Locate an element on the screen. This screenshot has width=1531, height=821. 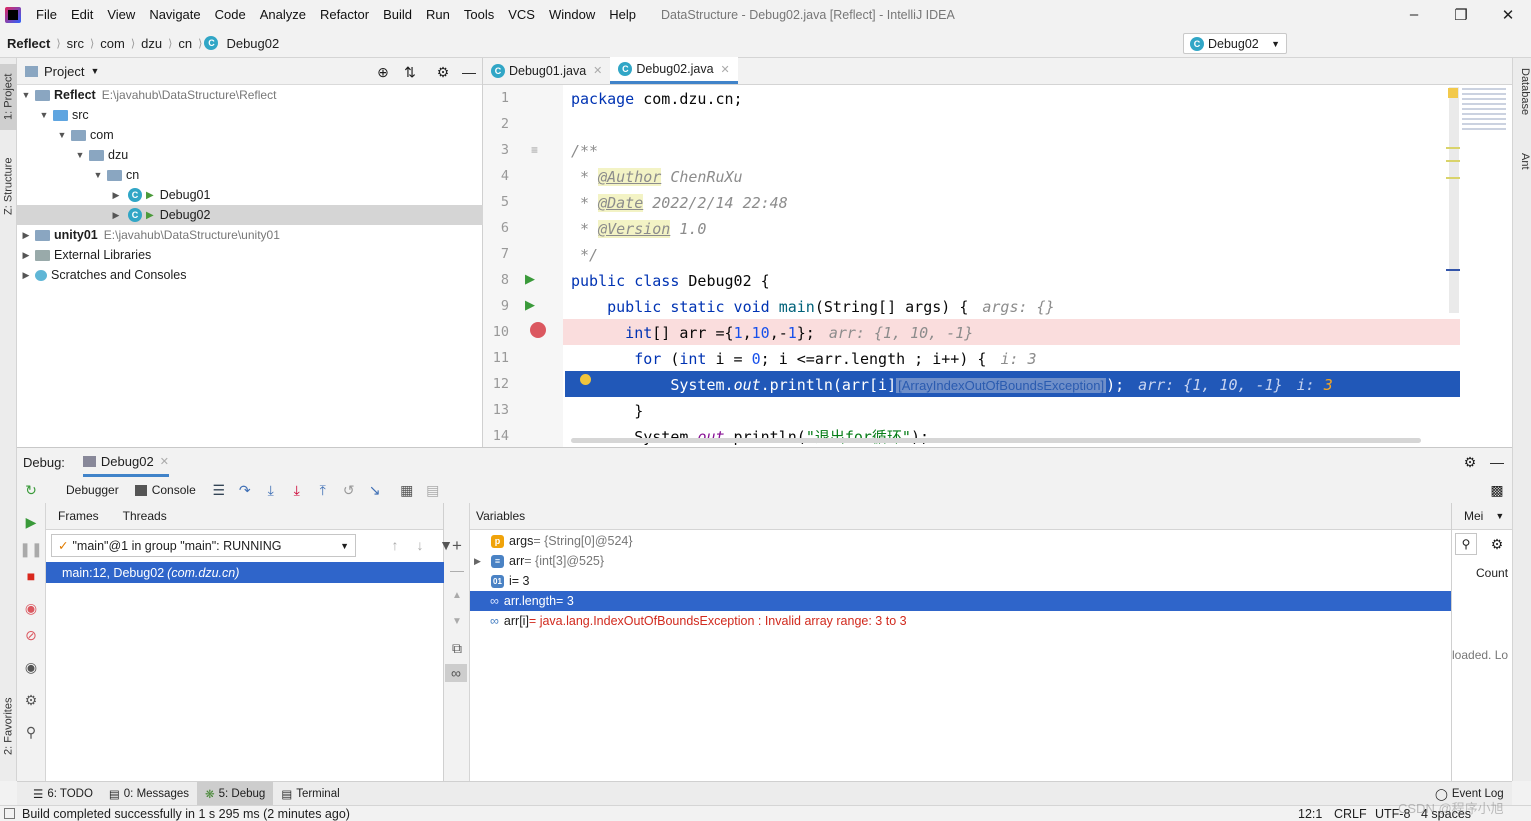
stop-icon: ■ is located at coordinates (31, 576).